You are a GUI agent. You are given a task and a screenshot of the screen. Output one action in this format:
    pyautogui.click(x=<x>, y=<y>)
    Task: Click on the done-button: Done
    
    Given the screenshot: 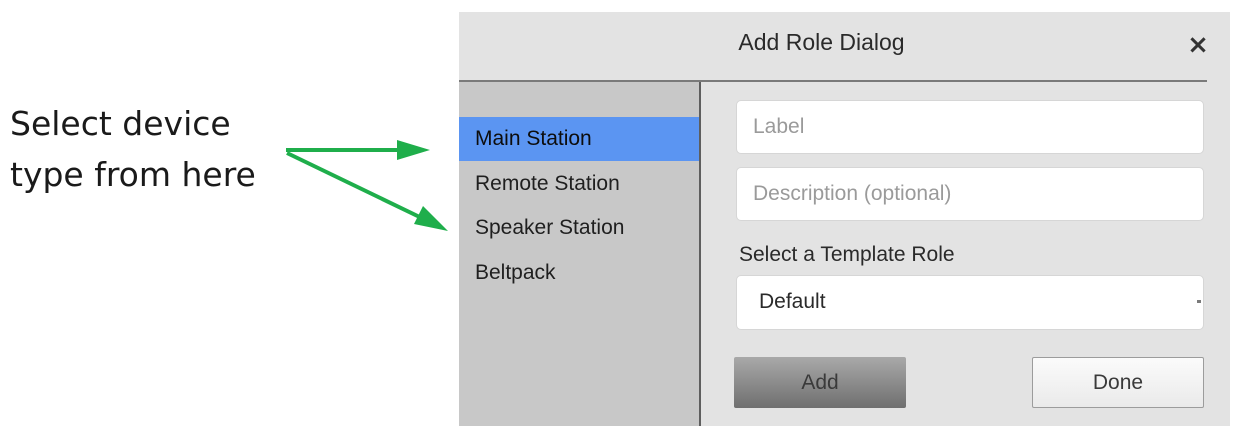 What is the action you would take?
    pyautogui.click(x=1118, y=382)
    